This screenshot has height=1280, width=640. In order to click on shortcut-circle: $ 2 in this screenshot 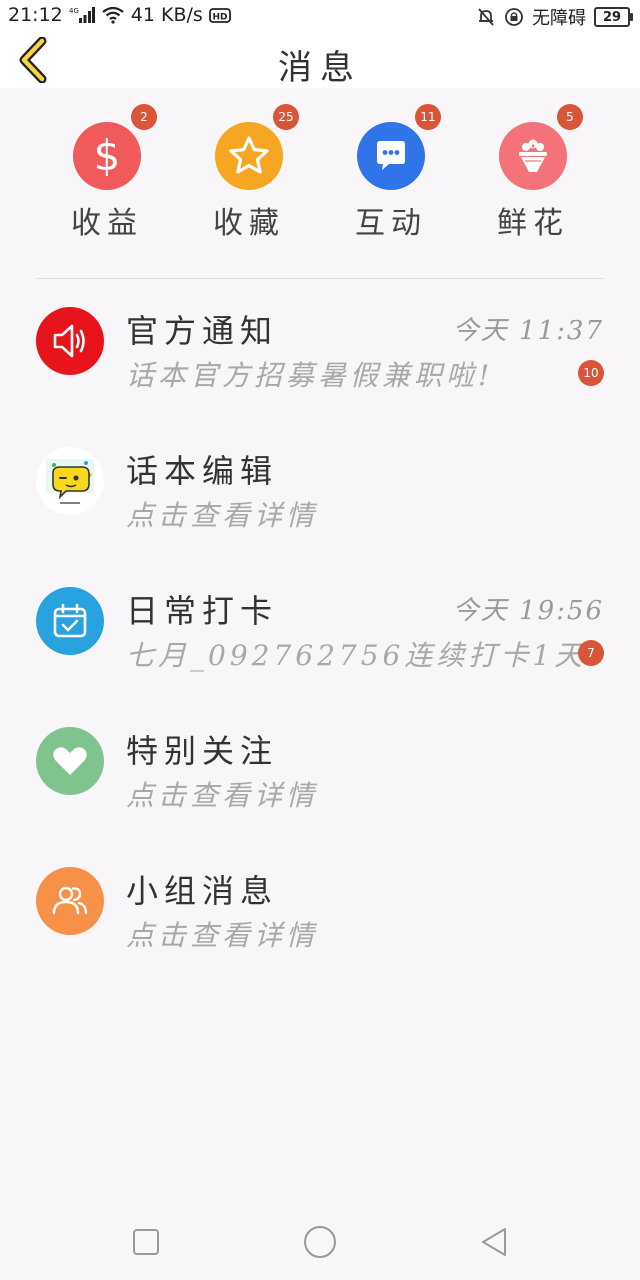, I will do `click(115, 147)`.